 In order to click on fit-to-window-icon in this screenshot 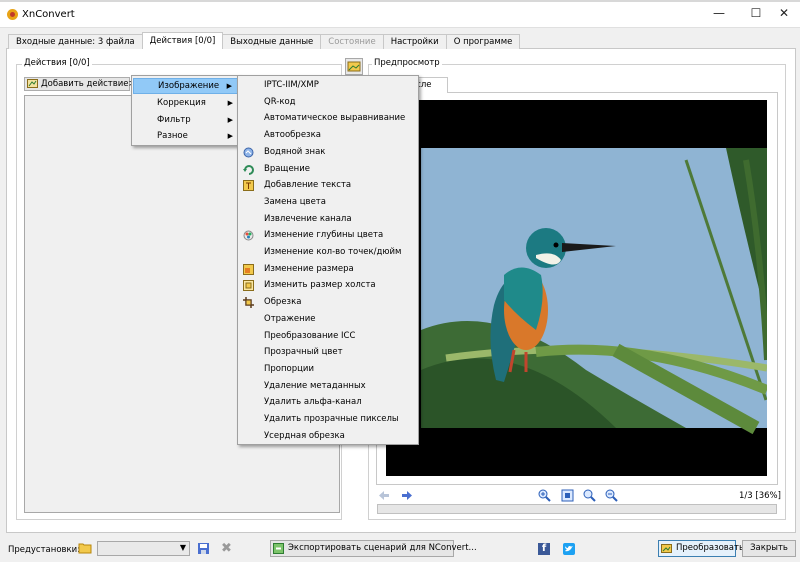, I will do `click(567, 495)`.